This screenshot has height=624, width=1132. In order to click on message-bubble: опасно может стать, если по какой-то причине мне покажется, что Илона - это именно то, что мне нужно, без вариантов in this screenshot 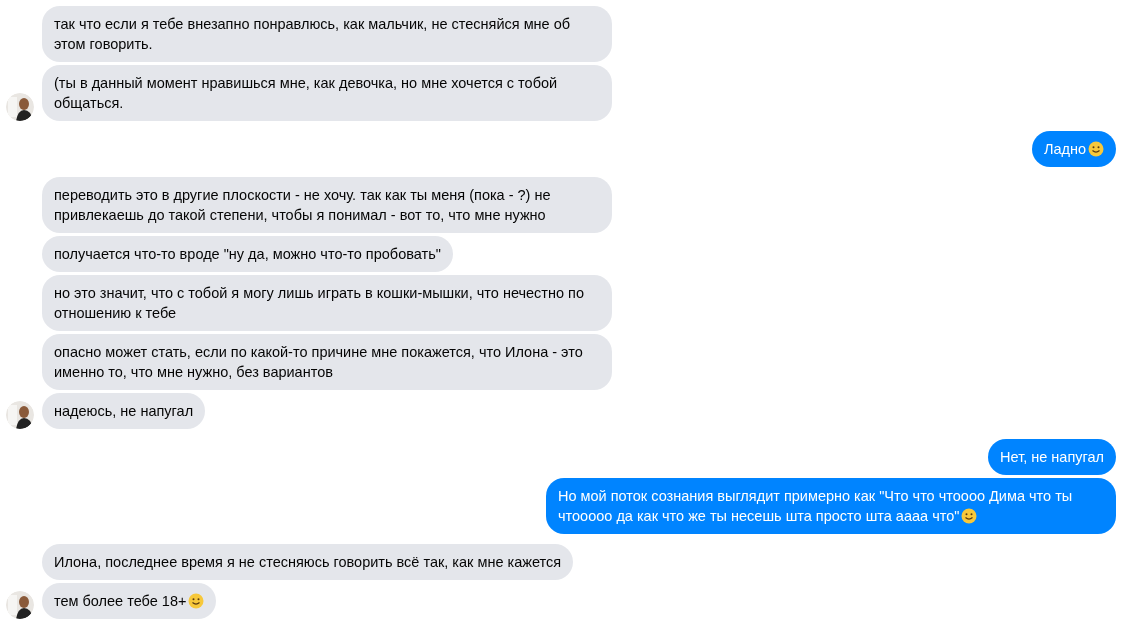, I will do `click(327, 362)`.